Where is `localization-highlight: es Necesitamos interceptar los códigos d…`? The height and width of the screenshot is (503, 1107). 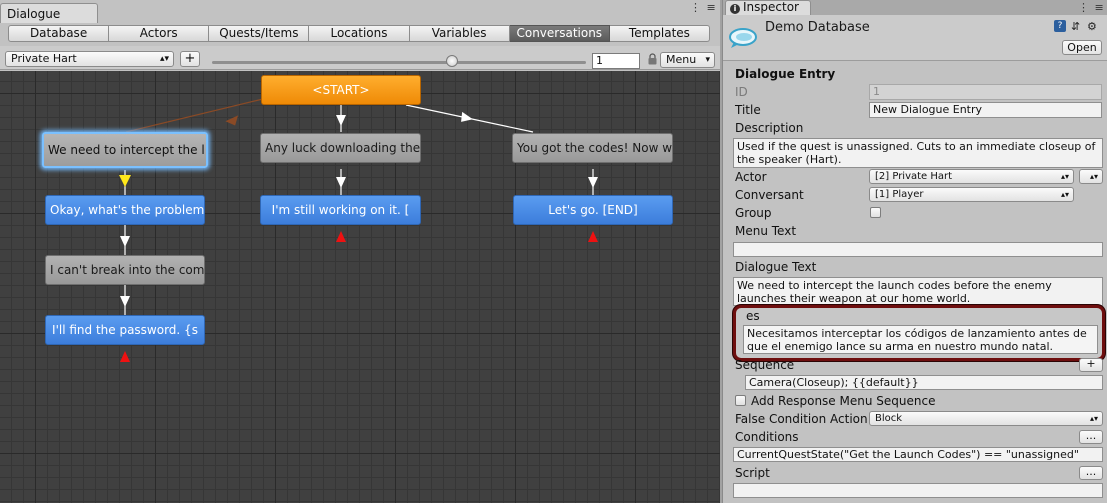 localization-highlight: es Necesitamos interceptar los códigos d… is located at coordinates (919, 333).